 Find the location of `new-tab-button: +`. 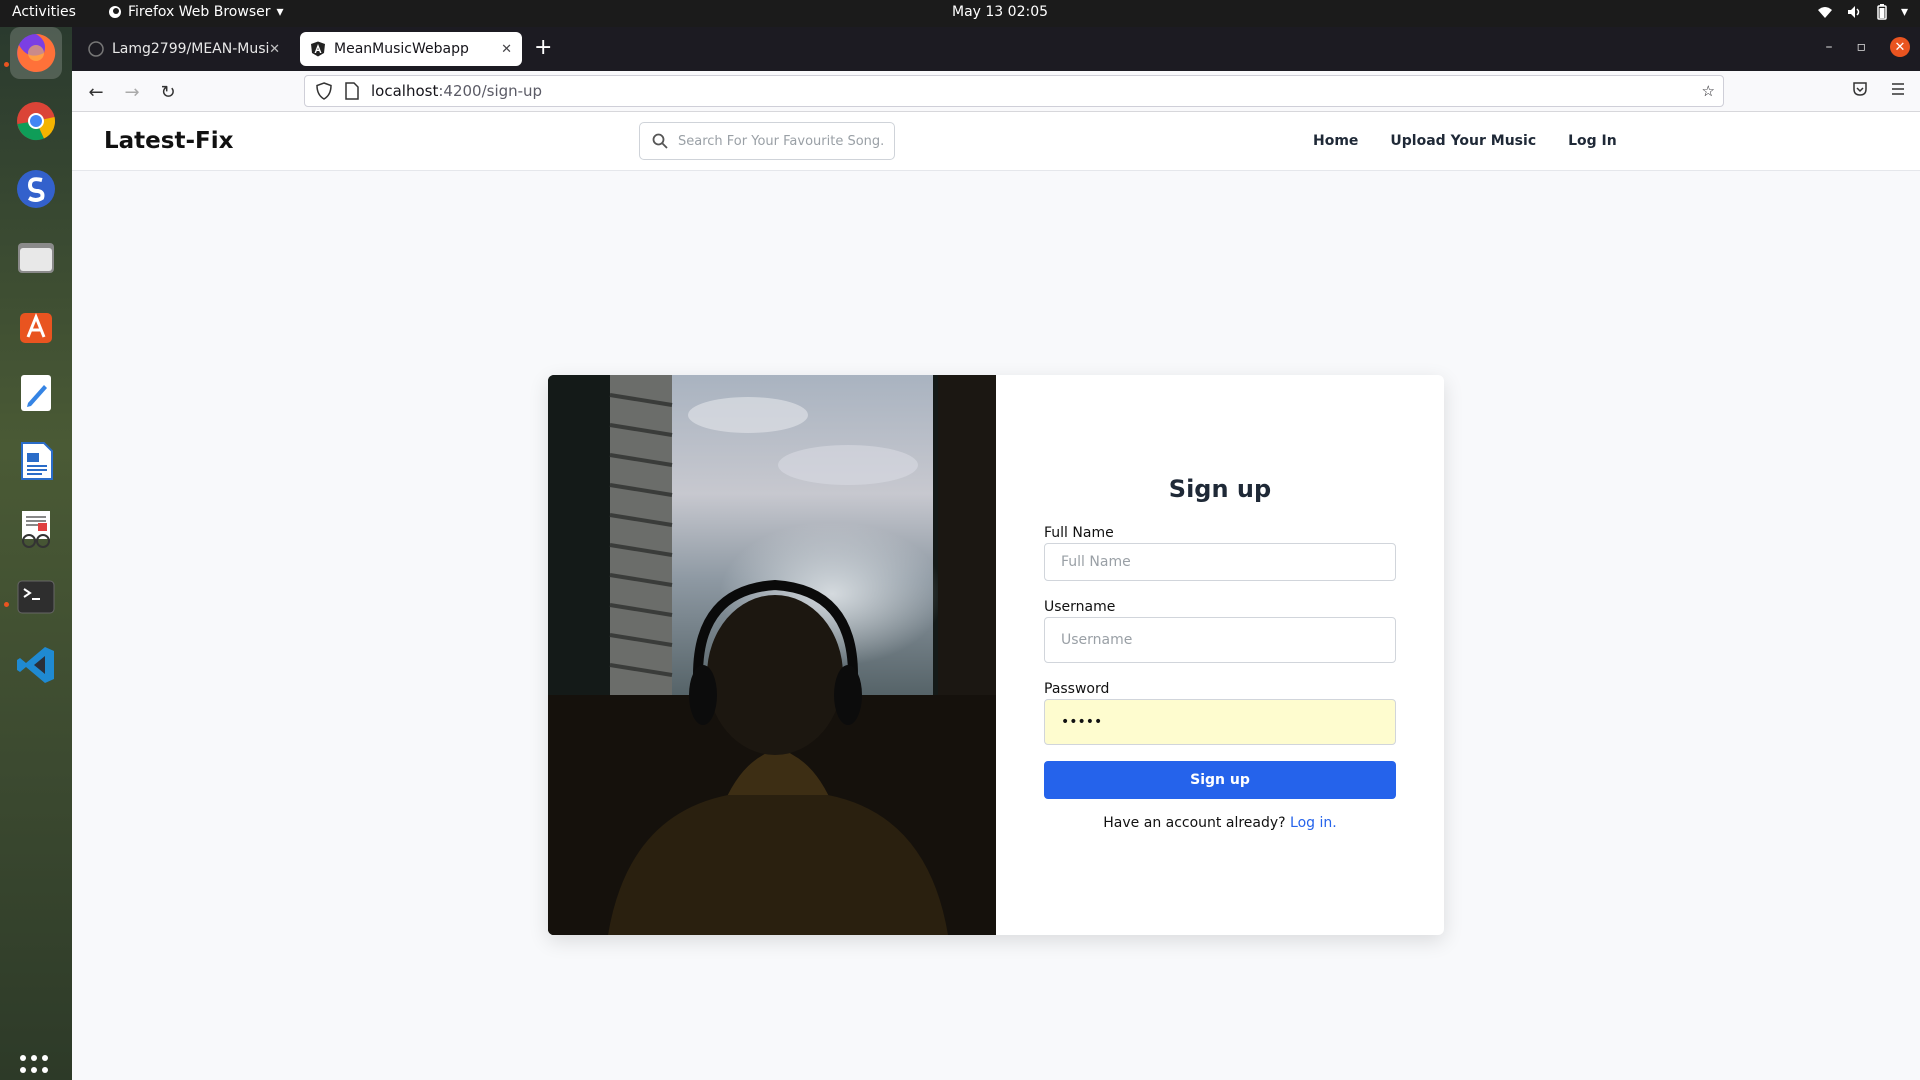

new-tab-button: + is located at coordinates (543, 47).